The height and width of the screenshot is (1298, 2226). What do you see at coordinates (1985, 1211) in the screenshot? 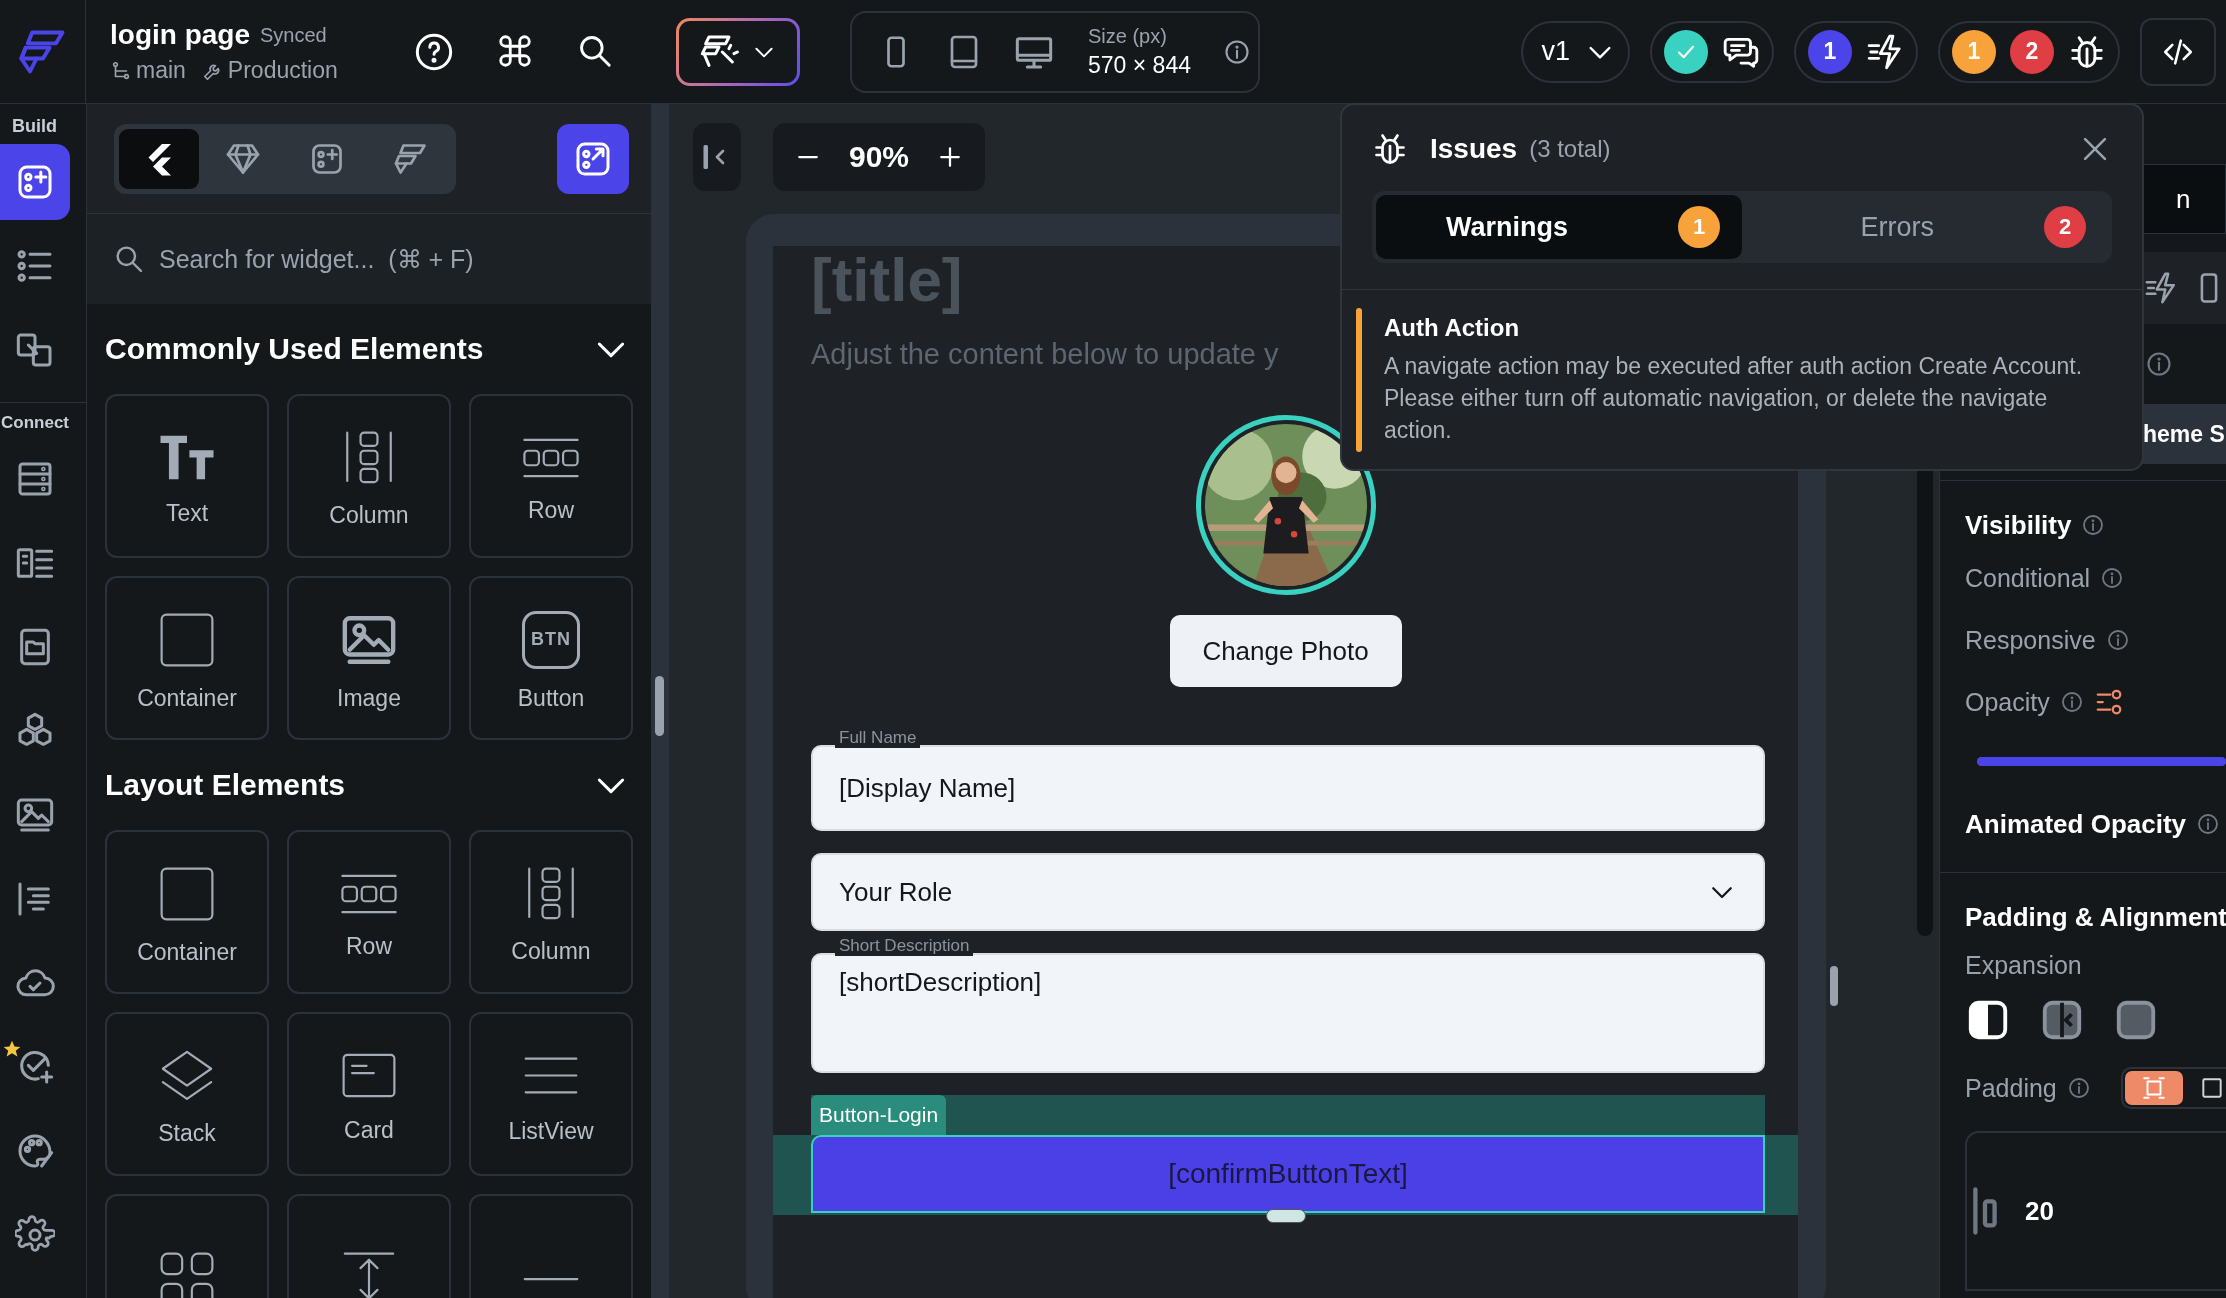
I see `left-padding-icon` at bounding box center [1985, 1211].